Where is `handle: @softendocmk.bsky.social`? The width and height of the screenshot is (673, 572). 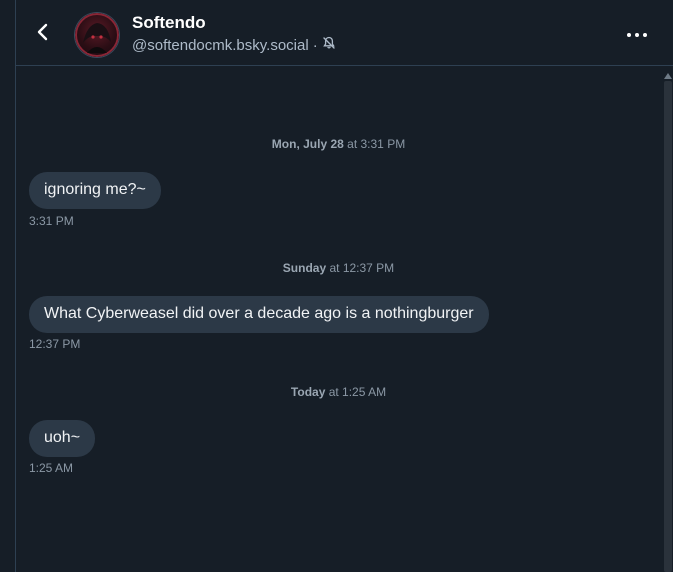 handle: @softendocmk.bsky.social is located at coordinates (220, 45).